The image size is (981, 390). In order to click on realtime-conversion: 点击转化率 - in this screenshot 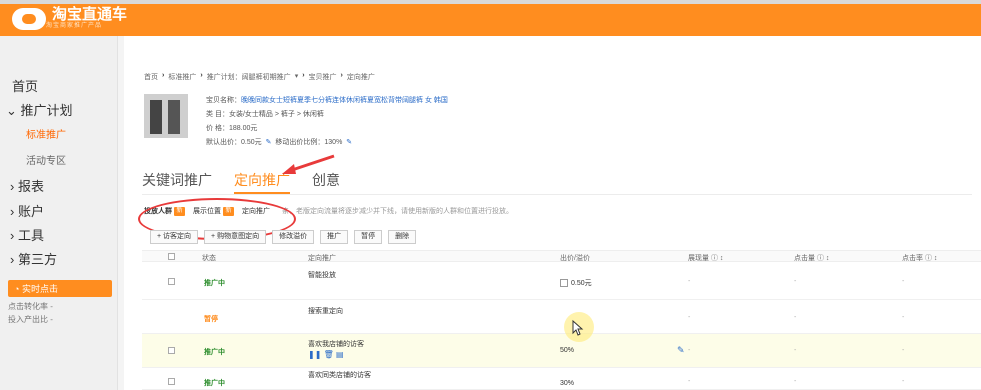, I will do `click(30, 306)`.